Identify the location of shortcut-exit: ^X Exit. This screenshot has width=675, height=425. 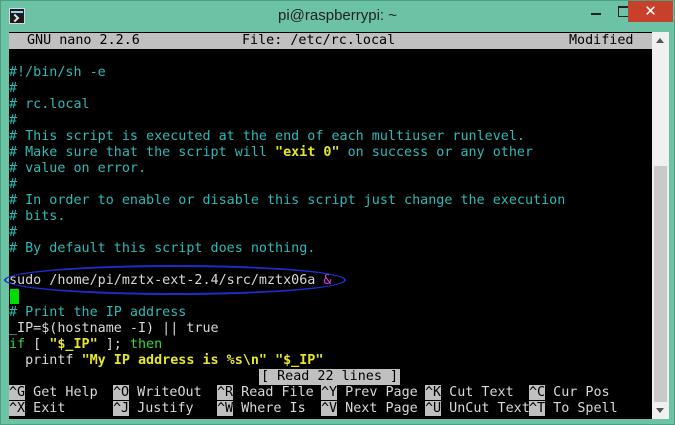
(37, 409).